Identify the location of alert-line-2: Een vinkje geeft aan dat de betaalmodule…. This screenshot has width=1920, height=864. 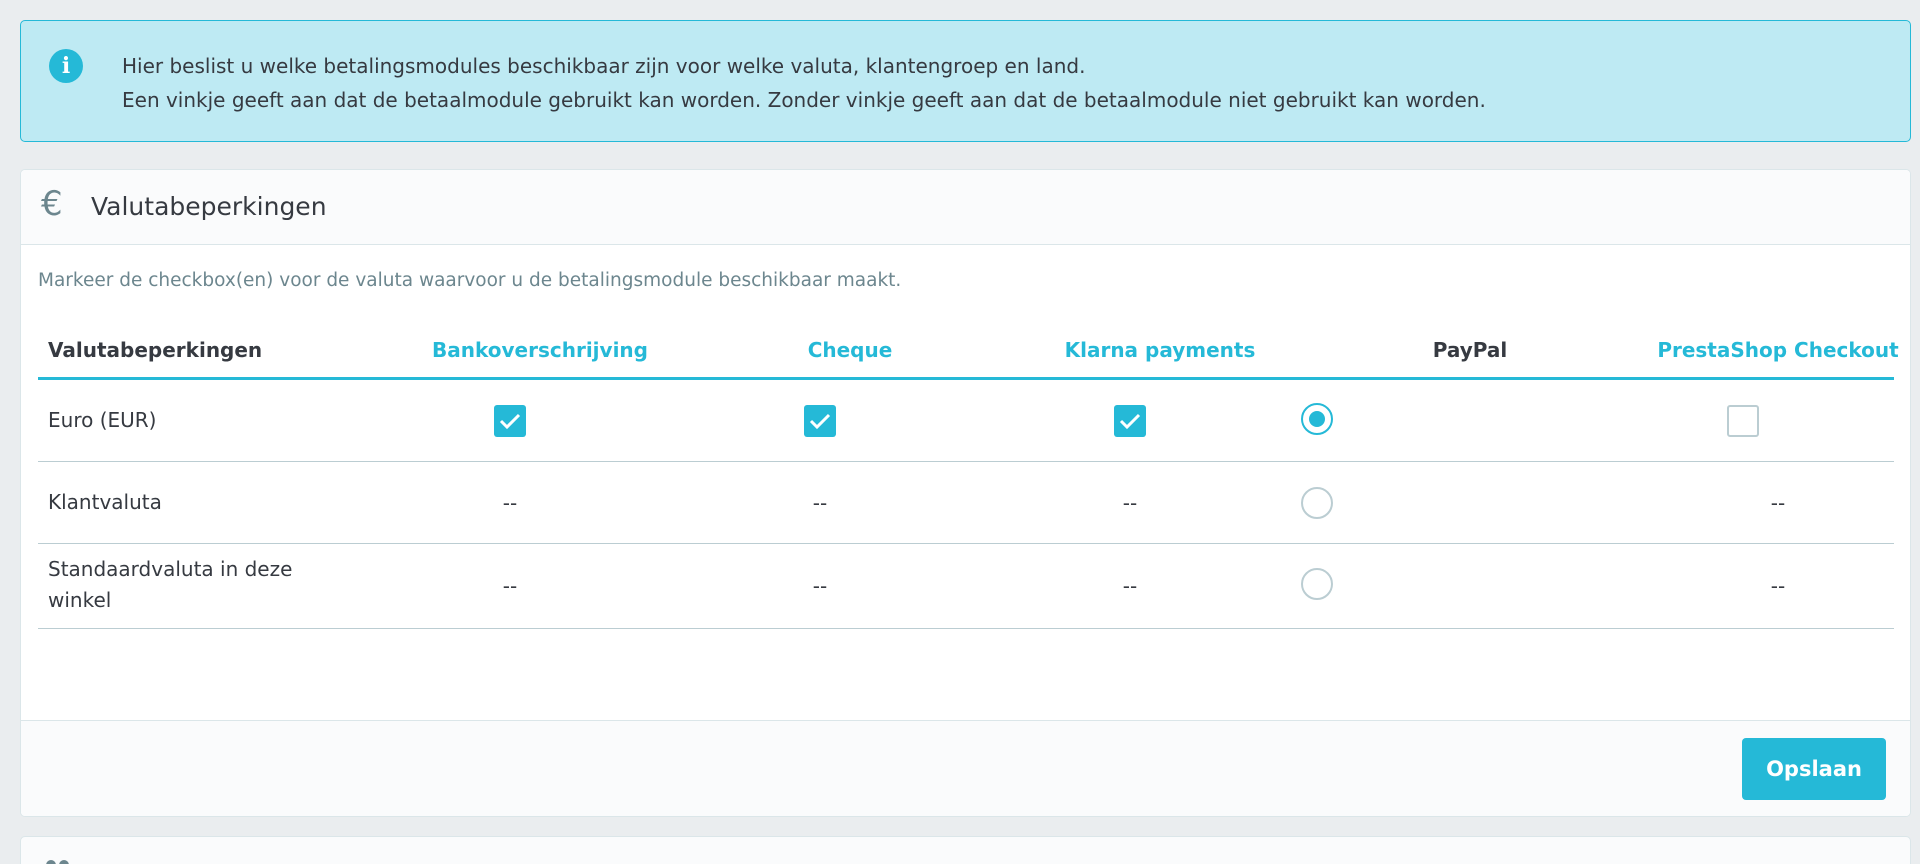
(804, 100).